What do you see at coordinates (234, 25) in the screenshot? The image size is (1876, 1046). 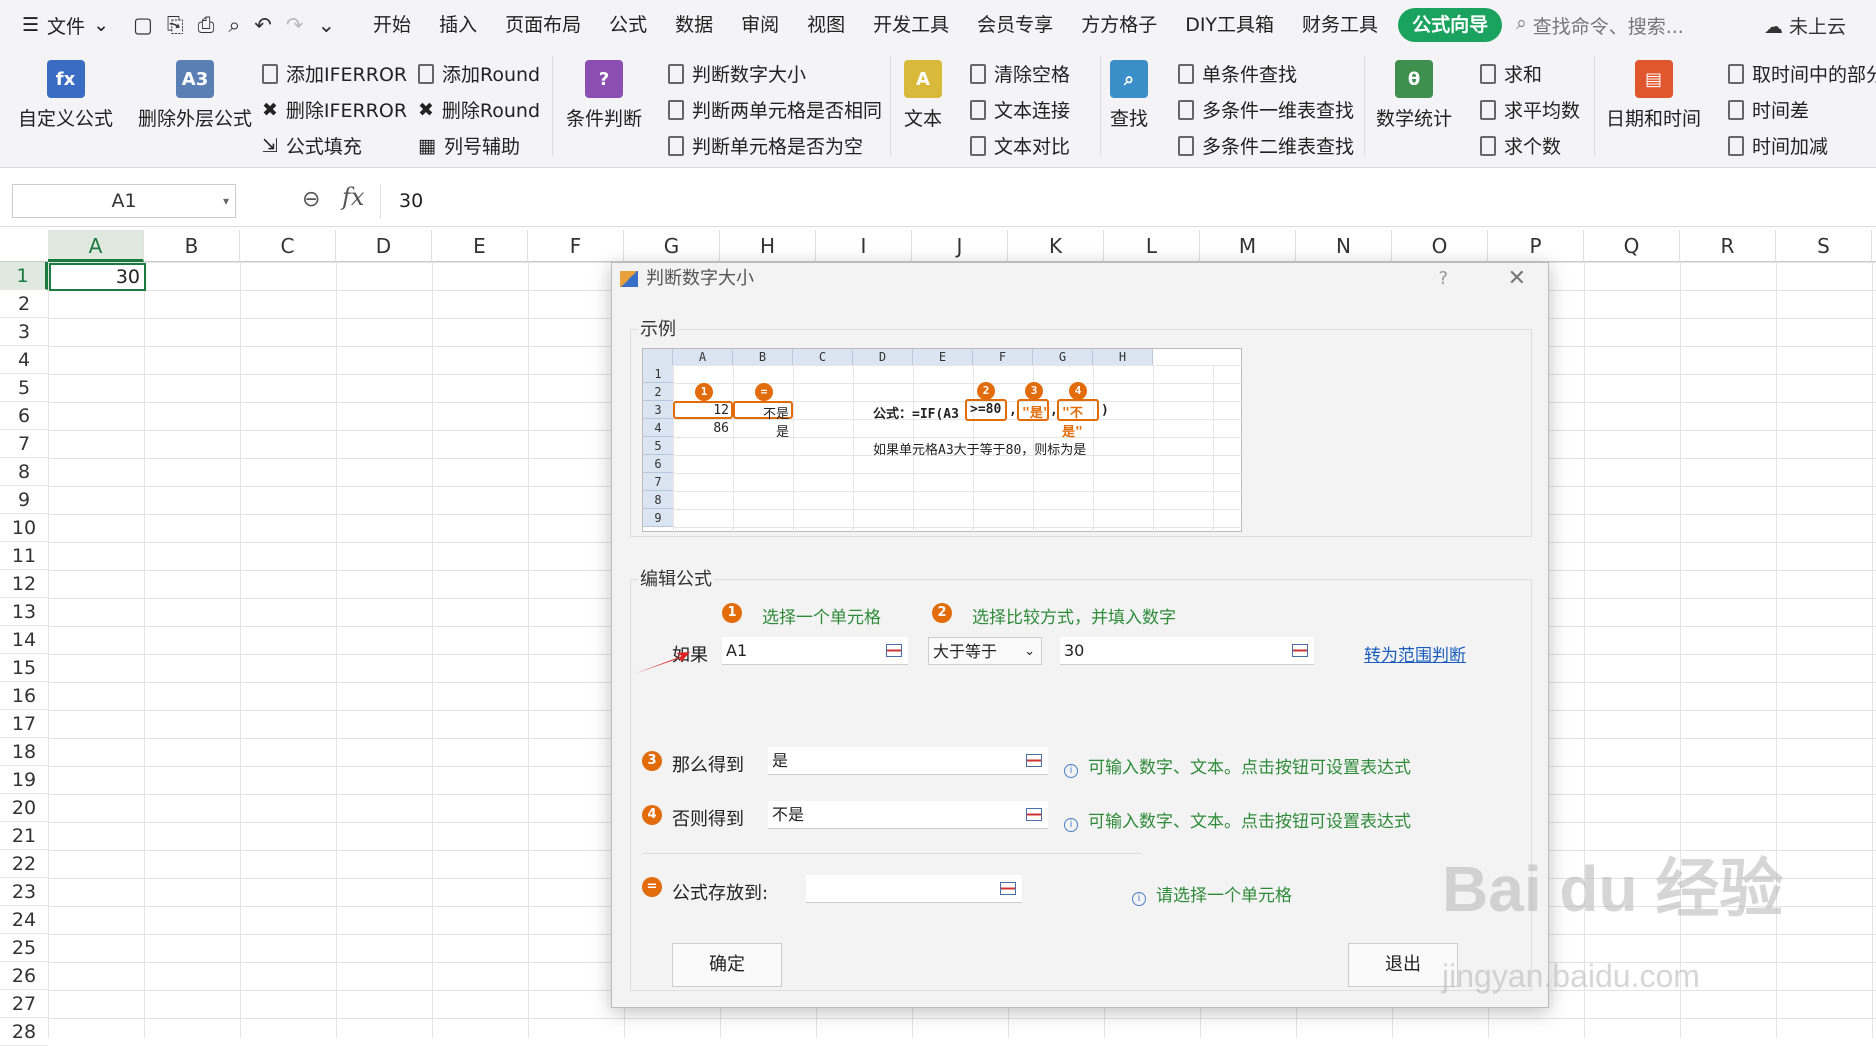 I see `preview-icon: ⌕` at bounding box center [234, 25].